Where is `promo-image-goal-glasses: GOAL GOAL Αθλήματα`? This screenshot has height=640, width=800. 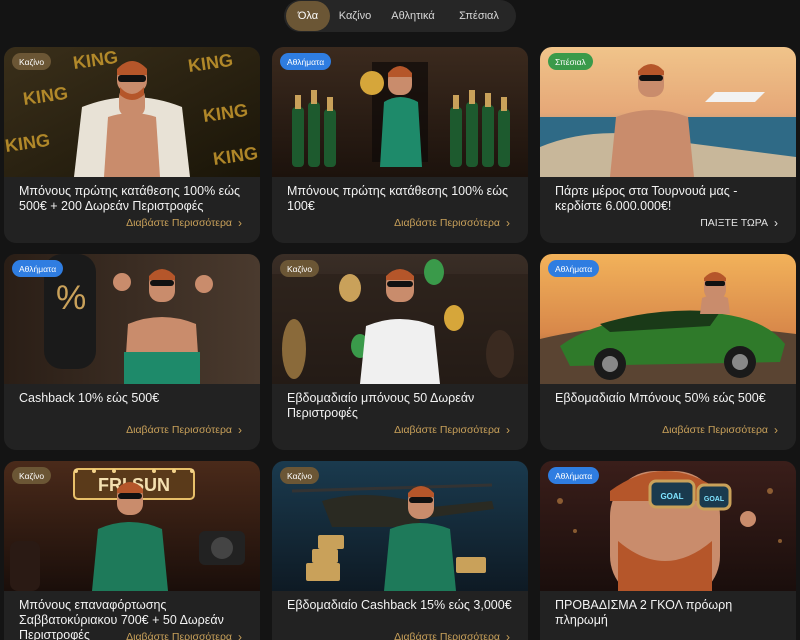 promo-image-goal-glasses: GOAL GOAL Αθλήματα is located at coordinates (668, 526).